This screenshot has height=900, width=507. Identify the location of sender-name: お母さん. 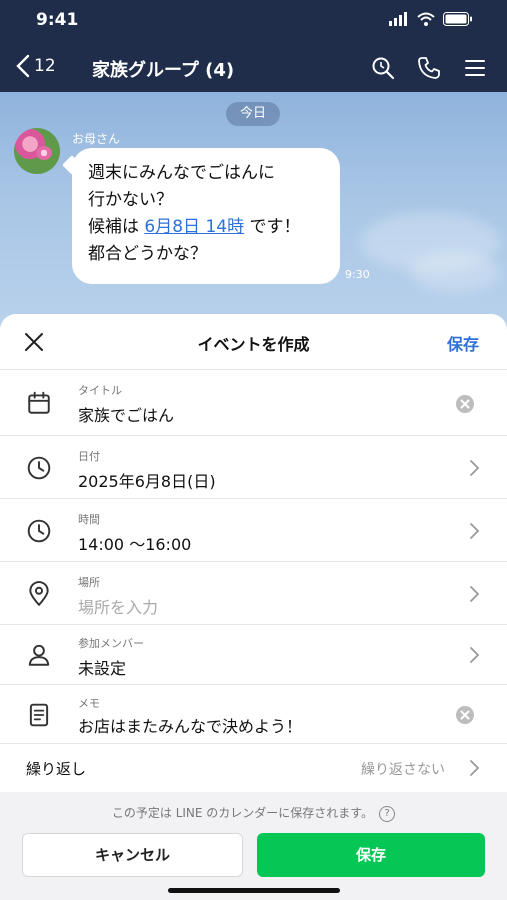
(96, 139).